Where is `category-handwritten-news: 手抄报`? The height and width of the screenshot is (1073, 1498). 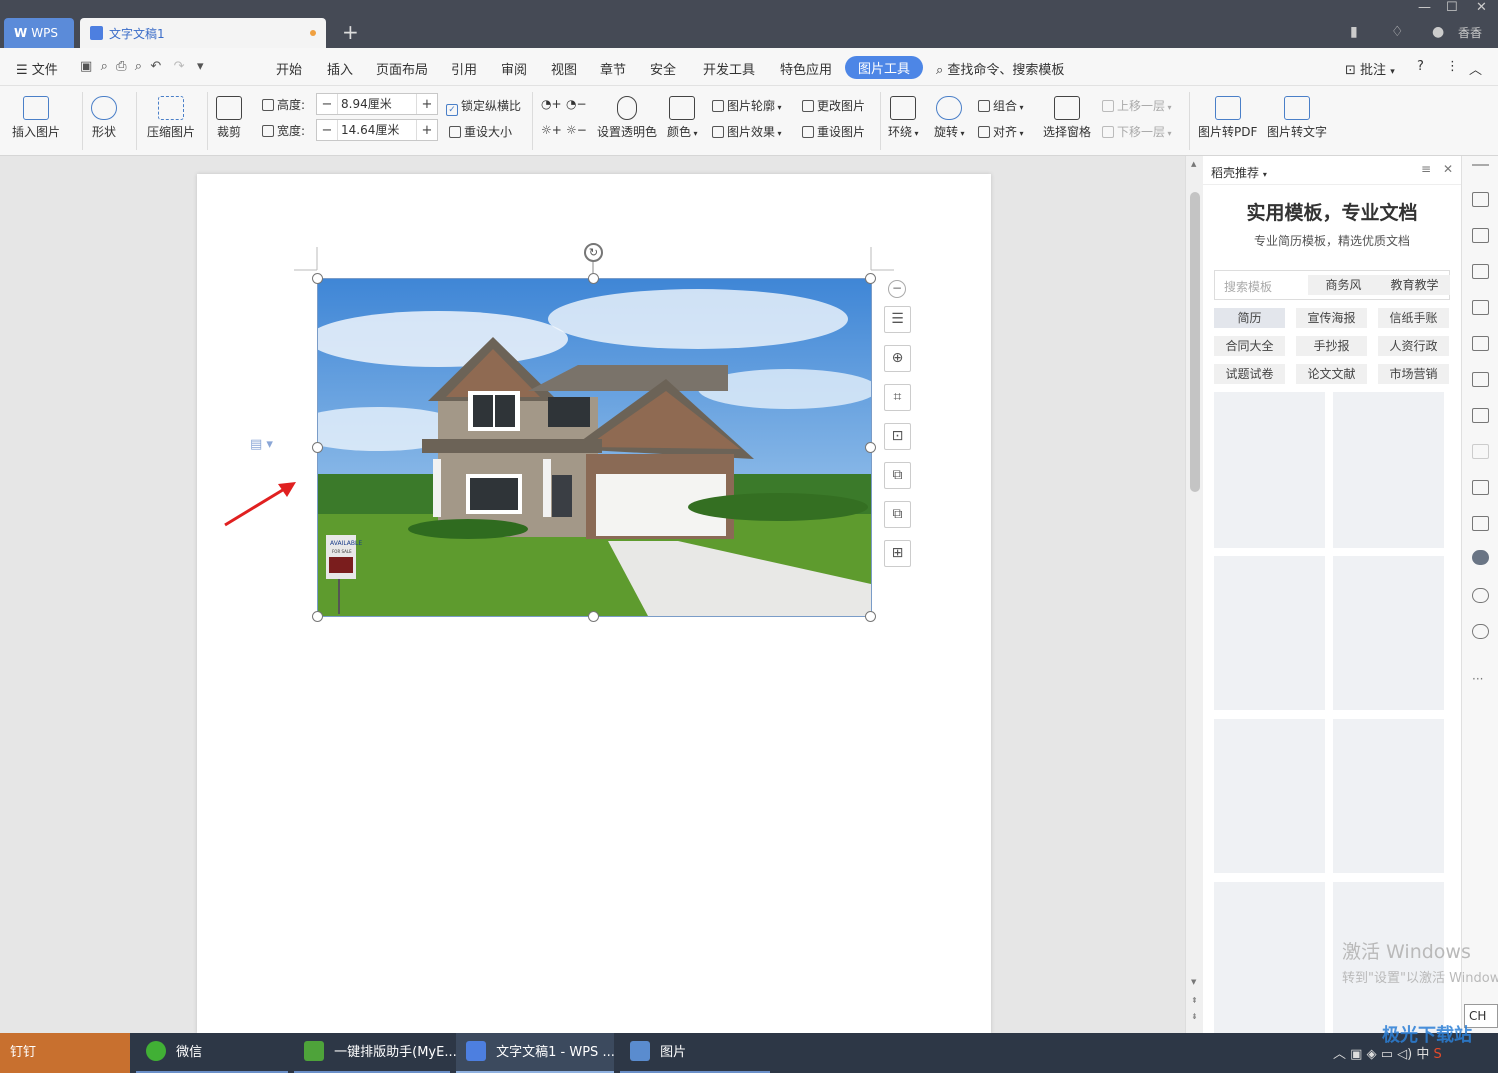
category-handwritten-news: 手抄报 is located at coordinates (1331, 346).